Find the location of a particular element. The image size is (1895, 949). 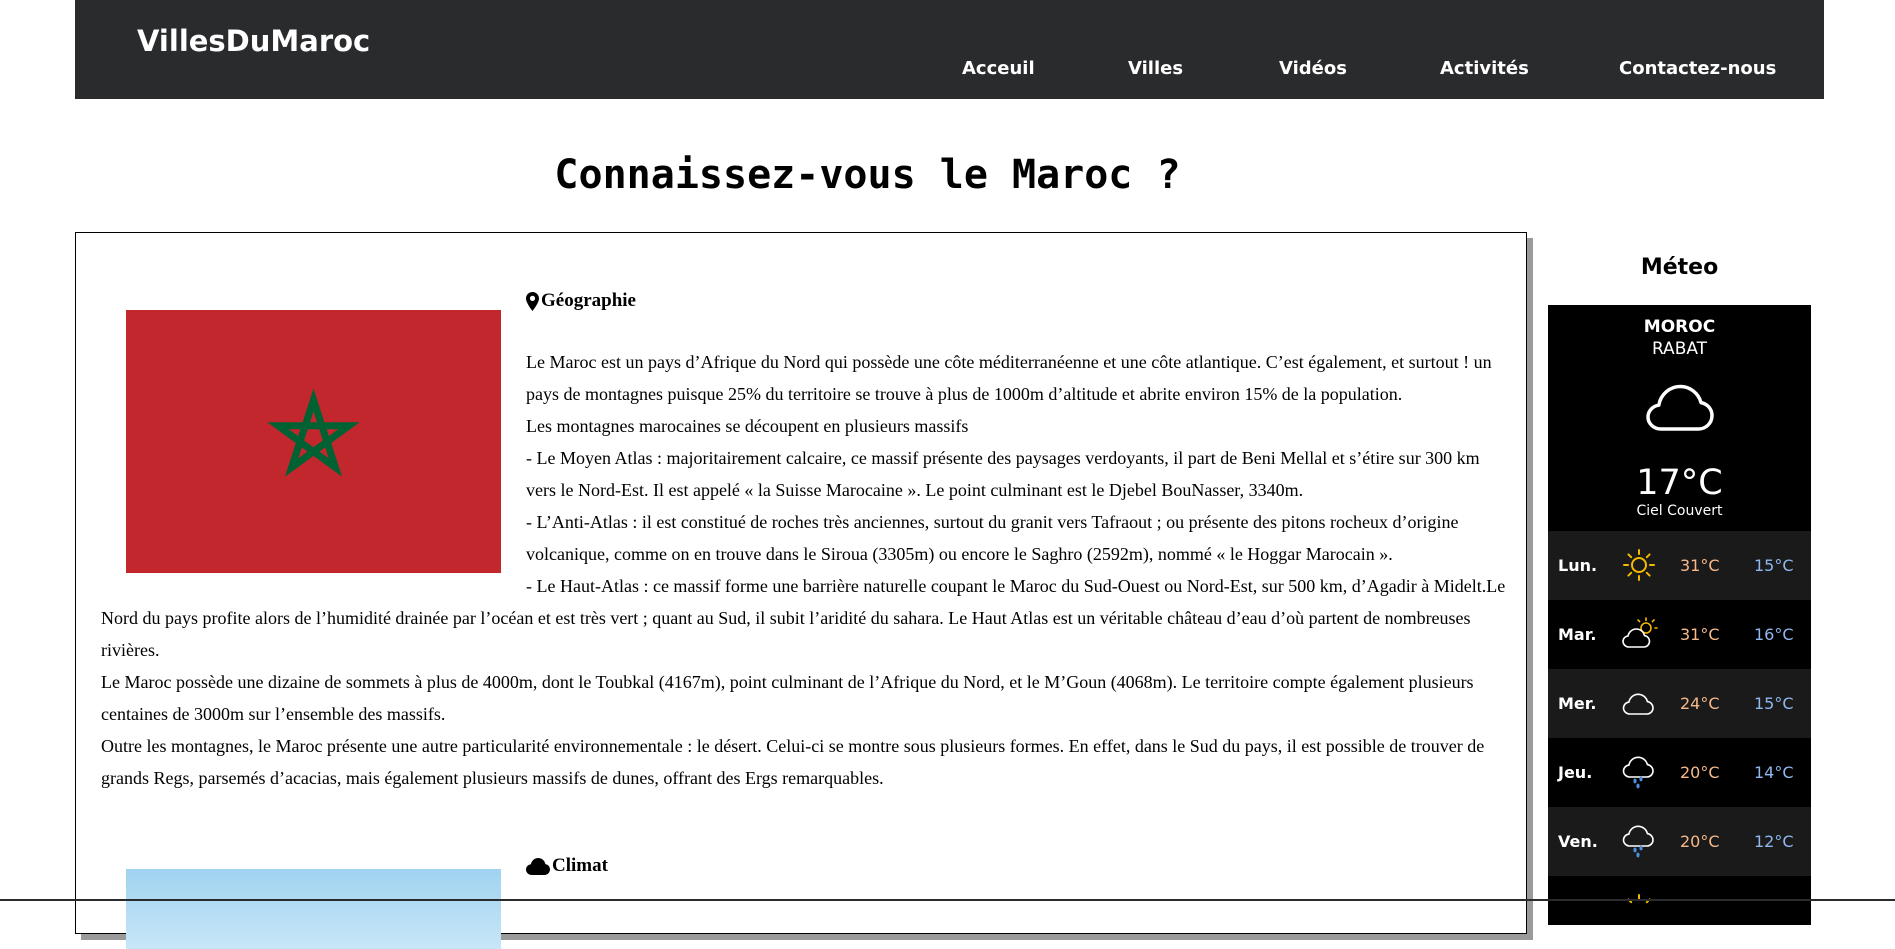

map-pin-icon is located at coordinates (532, 301).